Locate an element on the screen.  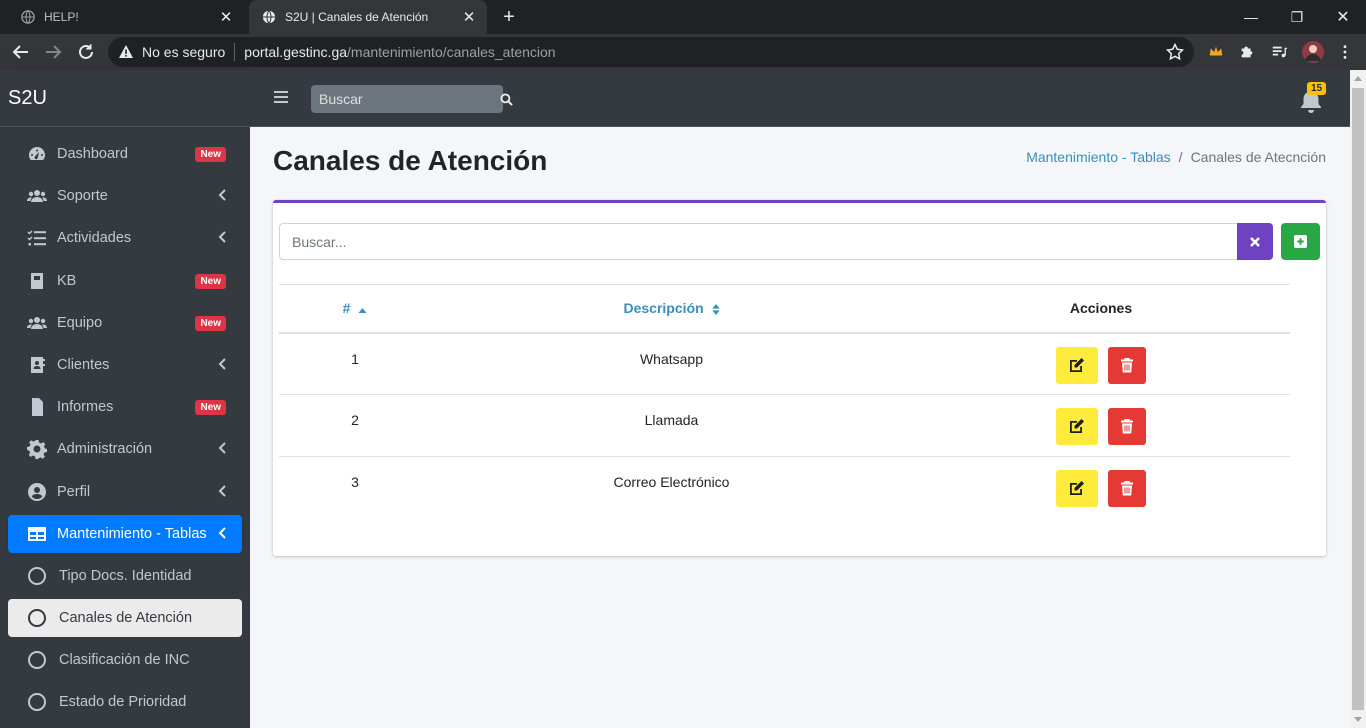
breadcrumb-current: Canales de Atecnción is located at coordinates (1258, 157).